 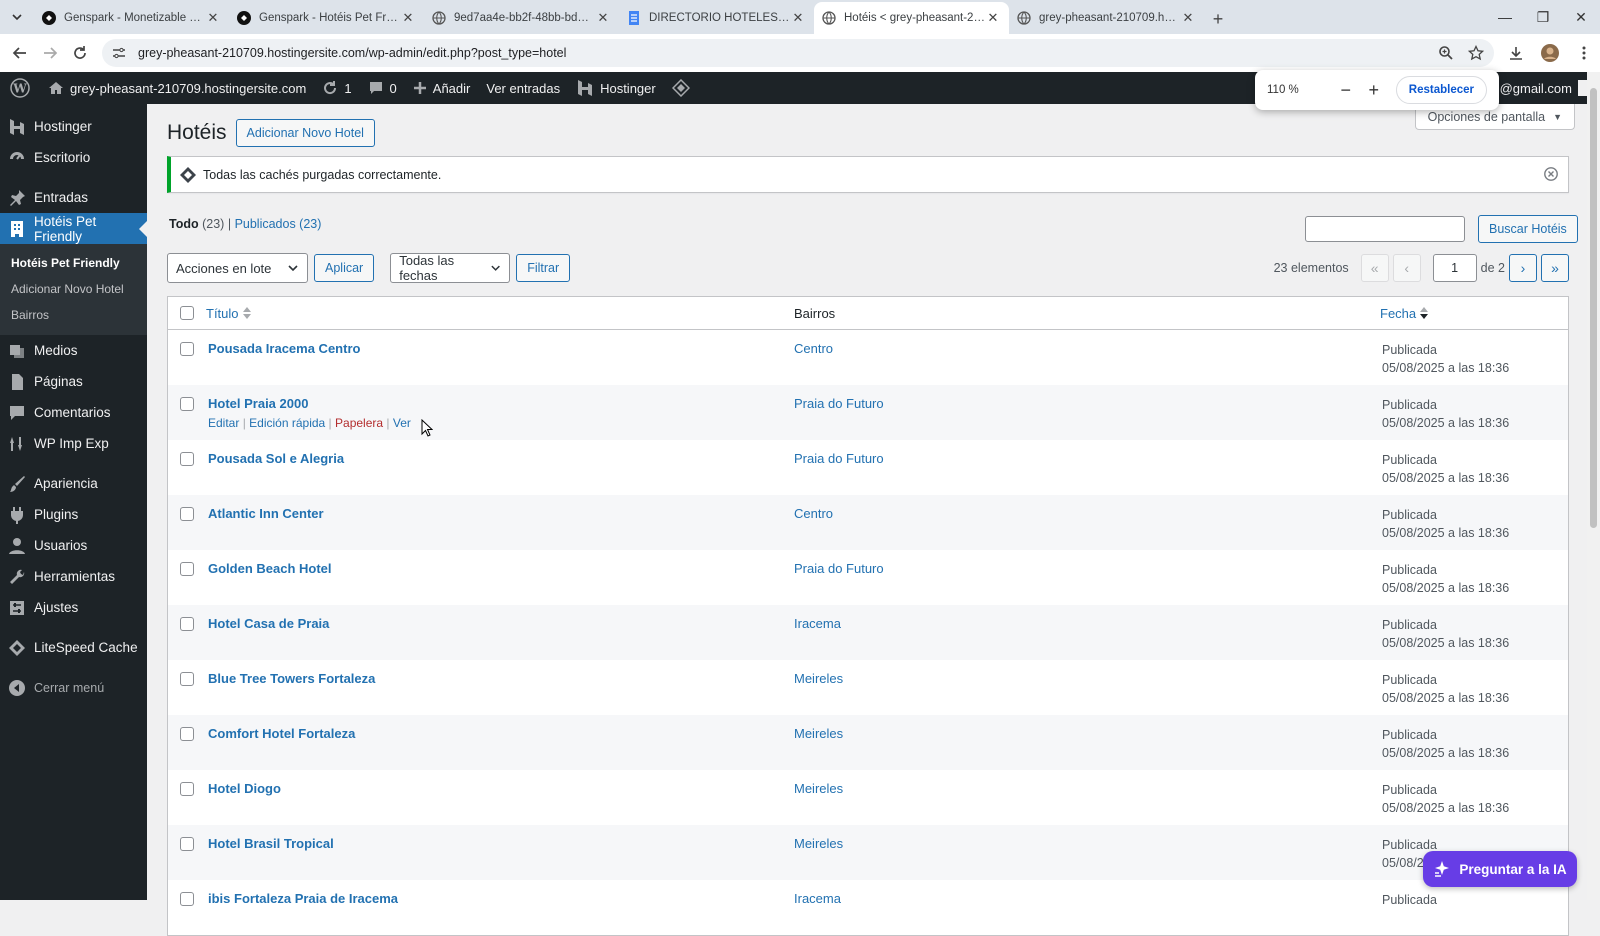 What do you see at coordinates (501, 348) in the screenshot?
I see `hotel-title-link: Pousada Iracema Centro` at bounding box center [501, 348].